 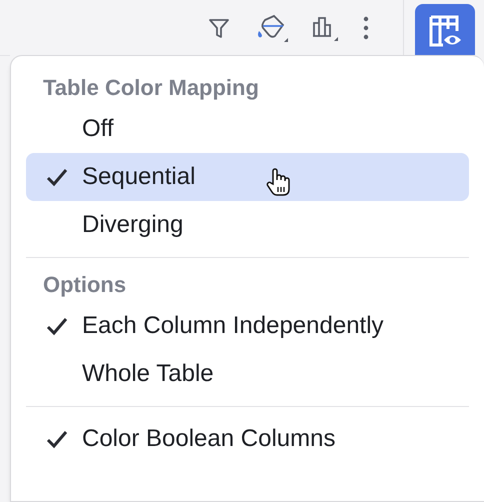 I want to click on section-heading: Table Color Mapping, so click(x=151, y=88).